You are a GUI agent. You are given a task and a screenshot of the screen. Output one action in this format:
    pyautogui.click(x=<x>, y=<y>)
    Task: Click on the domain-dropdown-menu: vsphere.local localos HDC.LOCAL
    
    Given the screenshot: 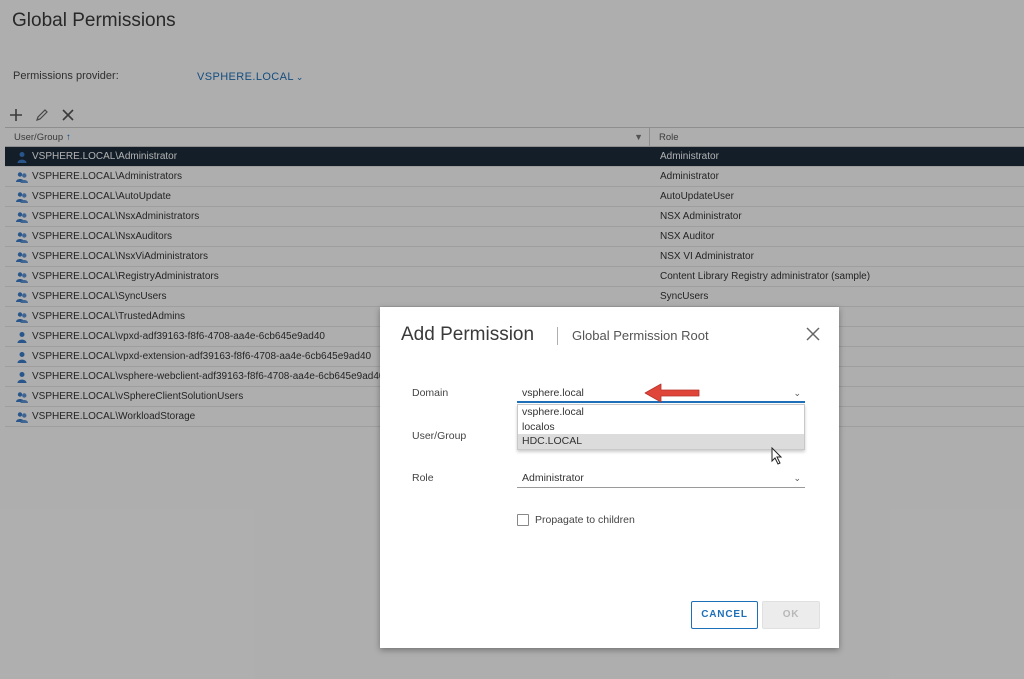 What is the action you would take?
    pyautogui.click(x=661, y=427)
    